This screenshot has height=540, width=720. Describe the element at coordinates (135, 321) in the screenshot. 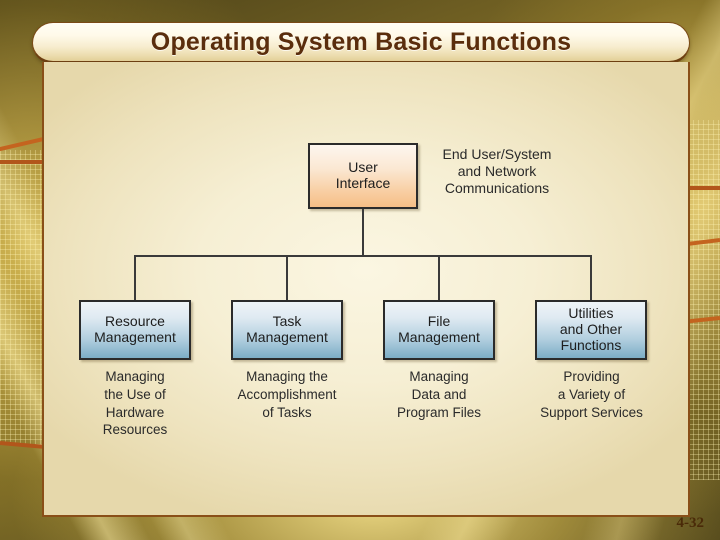

I see `node-resource-management-line1: Resource` at that location.